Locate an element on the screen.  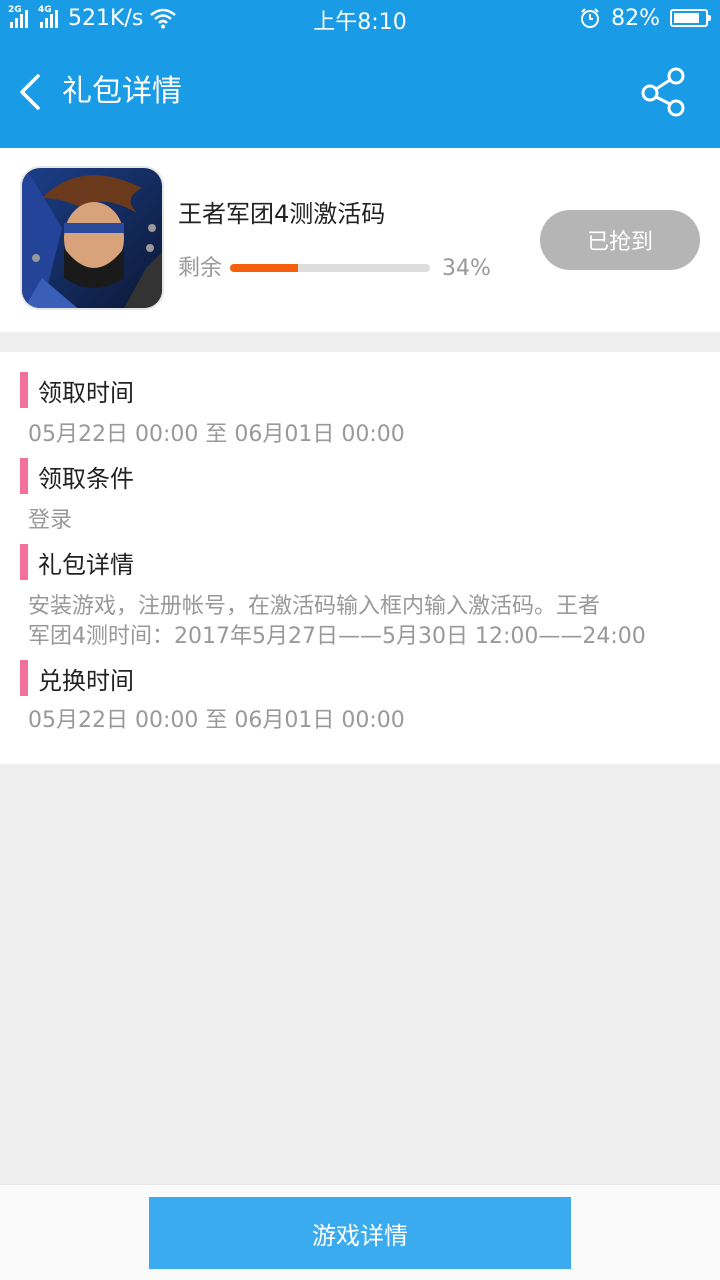
section-content: 登录 is located at coordinates (50, 520).